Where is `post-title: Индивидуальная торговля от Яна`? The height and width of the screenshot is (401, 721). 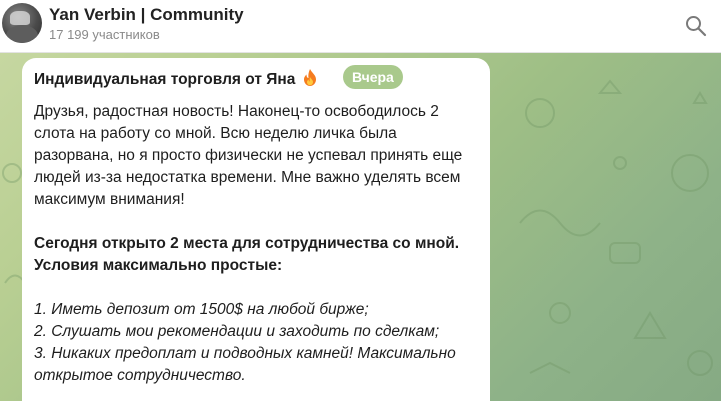
post-title: Индивидуальная торговля от Яна is located at coordinates (165, 79).